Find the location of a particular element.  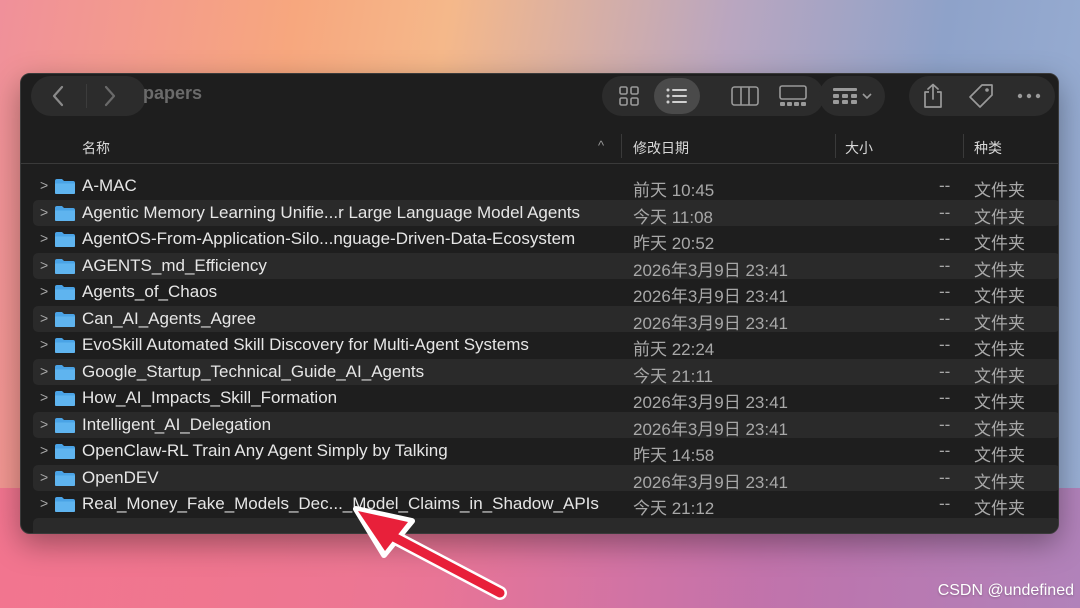

table-row: > Agents_of_Chaos 2026年3月9日 23:41 -- 文件夹 is located at coordinates (545, 292).